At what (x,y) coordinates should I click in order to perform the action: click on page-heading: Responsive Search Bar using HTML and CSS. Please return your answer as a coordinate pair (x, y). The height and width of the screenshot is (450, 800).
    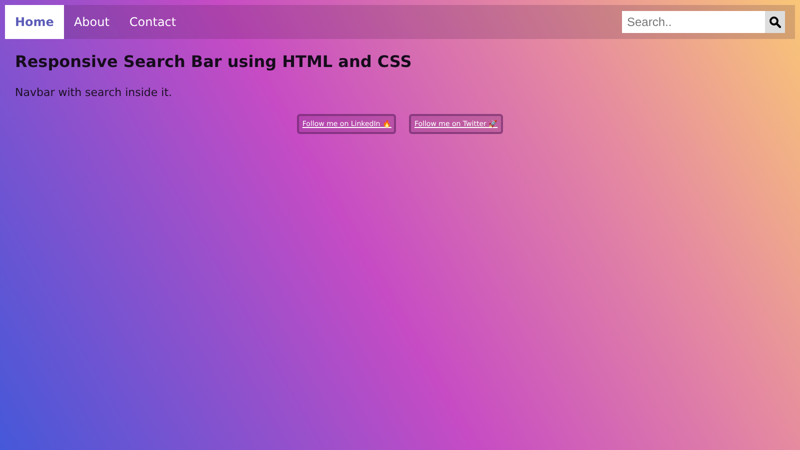
    Looking at the image, I should click on (214, 61).